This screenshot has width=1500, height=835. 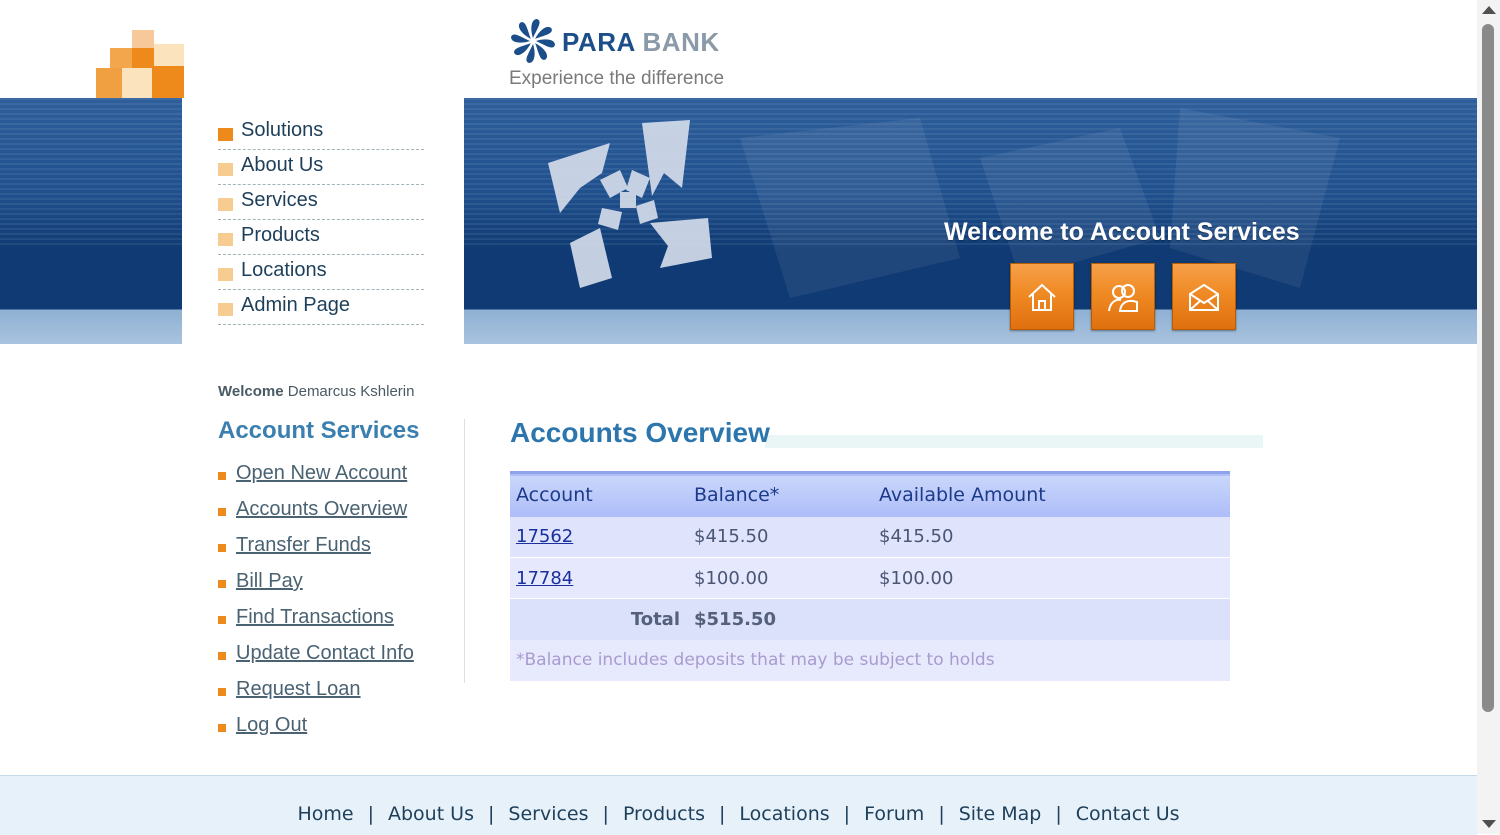 I want to click on account-link: 17784, so click(x=544, y=578).